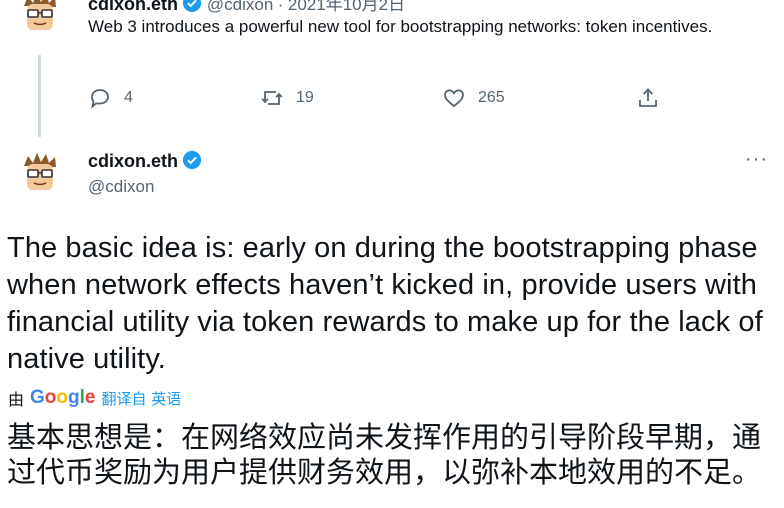  What do you see at coordinates (346, 7) in the screenshot?
I see `parent-date: 2021年10月2日` at bounding box center [346, 7].